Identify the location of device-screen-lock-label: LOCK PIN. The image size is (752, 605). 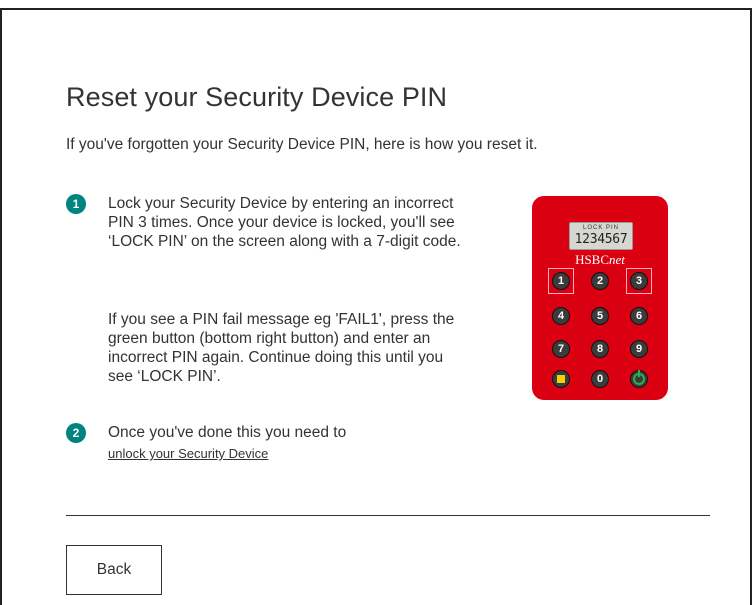
(600, 228).